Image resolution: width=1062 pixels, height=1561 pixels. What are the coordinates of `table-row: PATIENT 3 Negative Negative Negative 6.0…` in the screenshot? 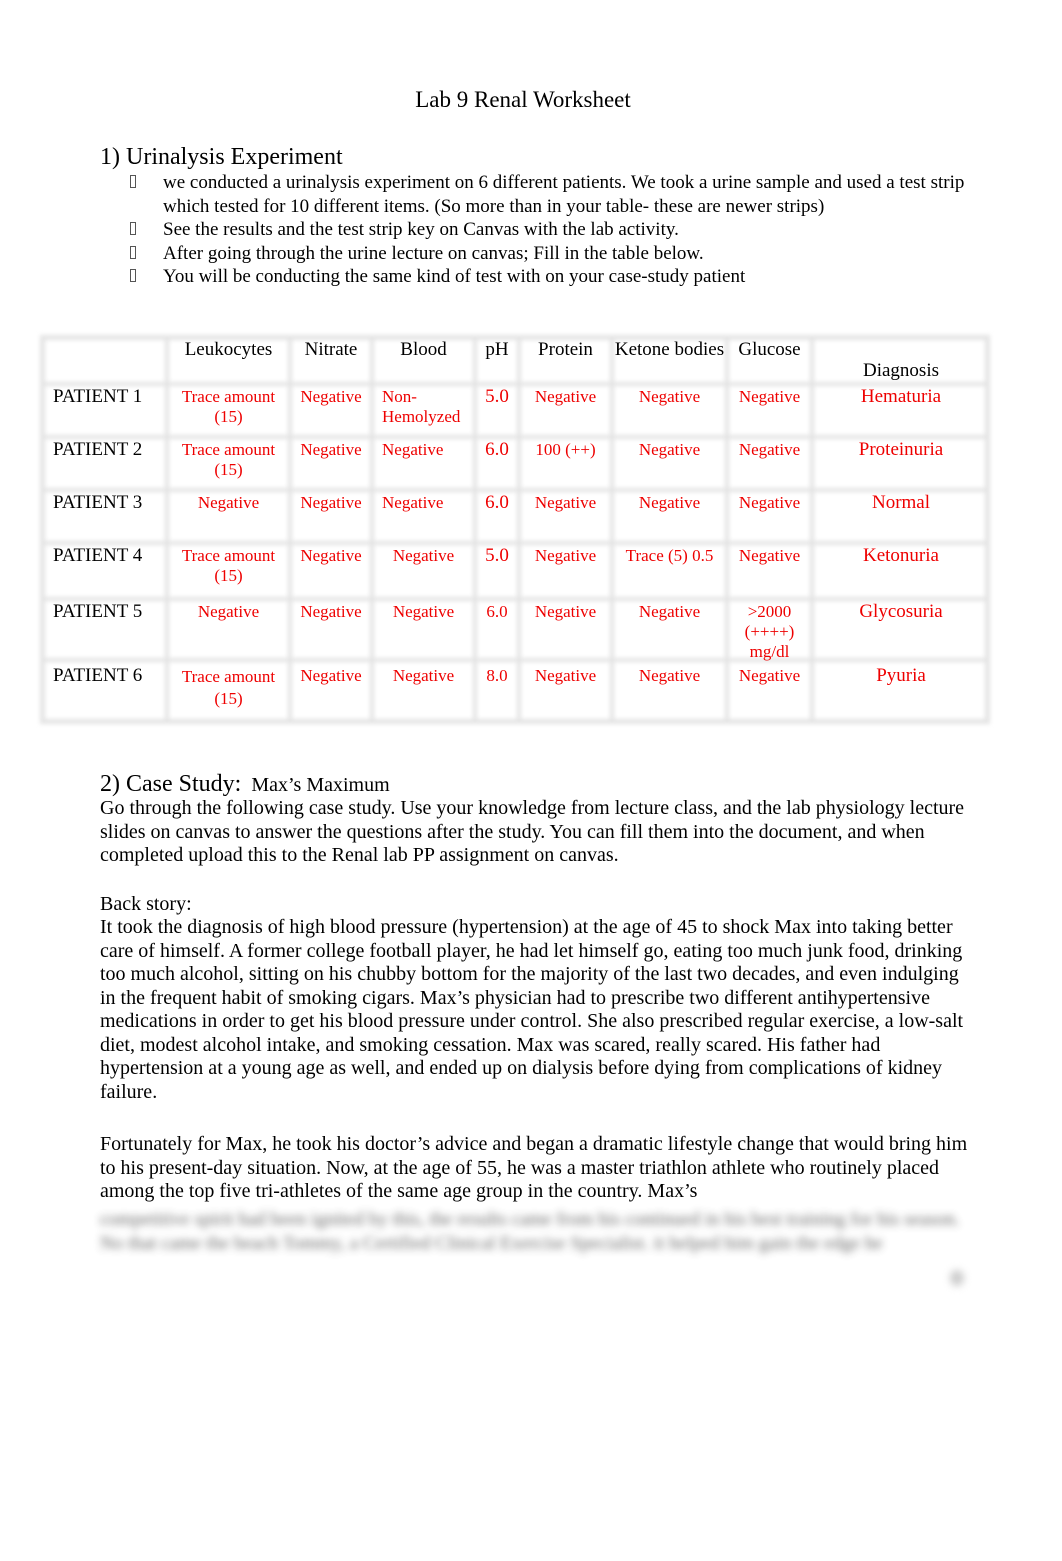 It's located at (515, 515).